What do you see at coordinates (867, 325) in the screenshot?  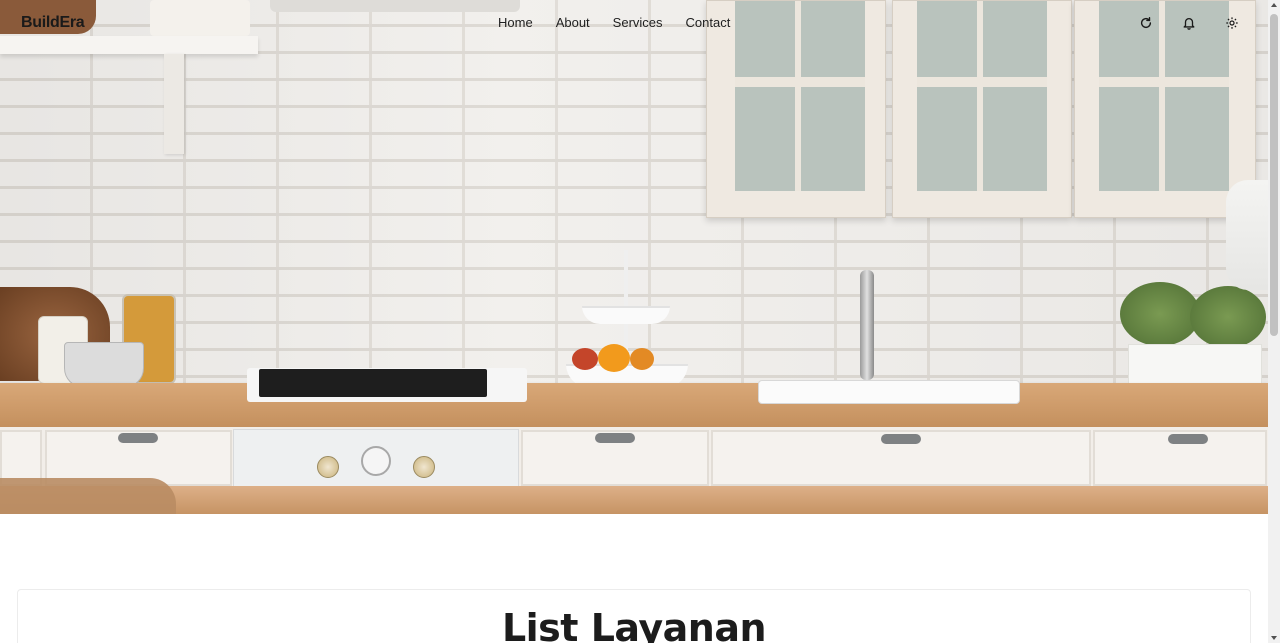 I see `faucet` at bounding box center [867, 325].